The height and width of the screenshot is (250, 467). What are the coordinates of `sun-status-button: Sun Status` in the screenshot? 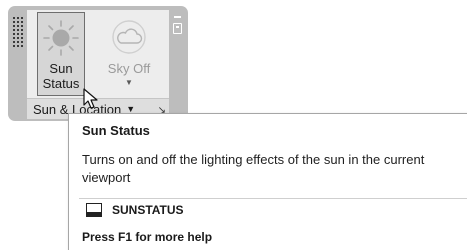 It's located at (61, 54).